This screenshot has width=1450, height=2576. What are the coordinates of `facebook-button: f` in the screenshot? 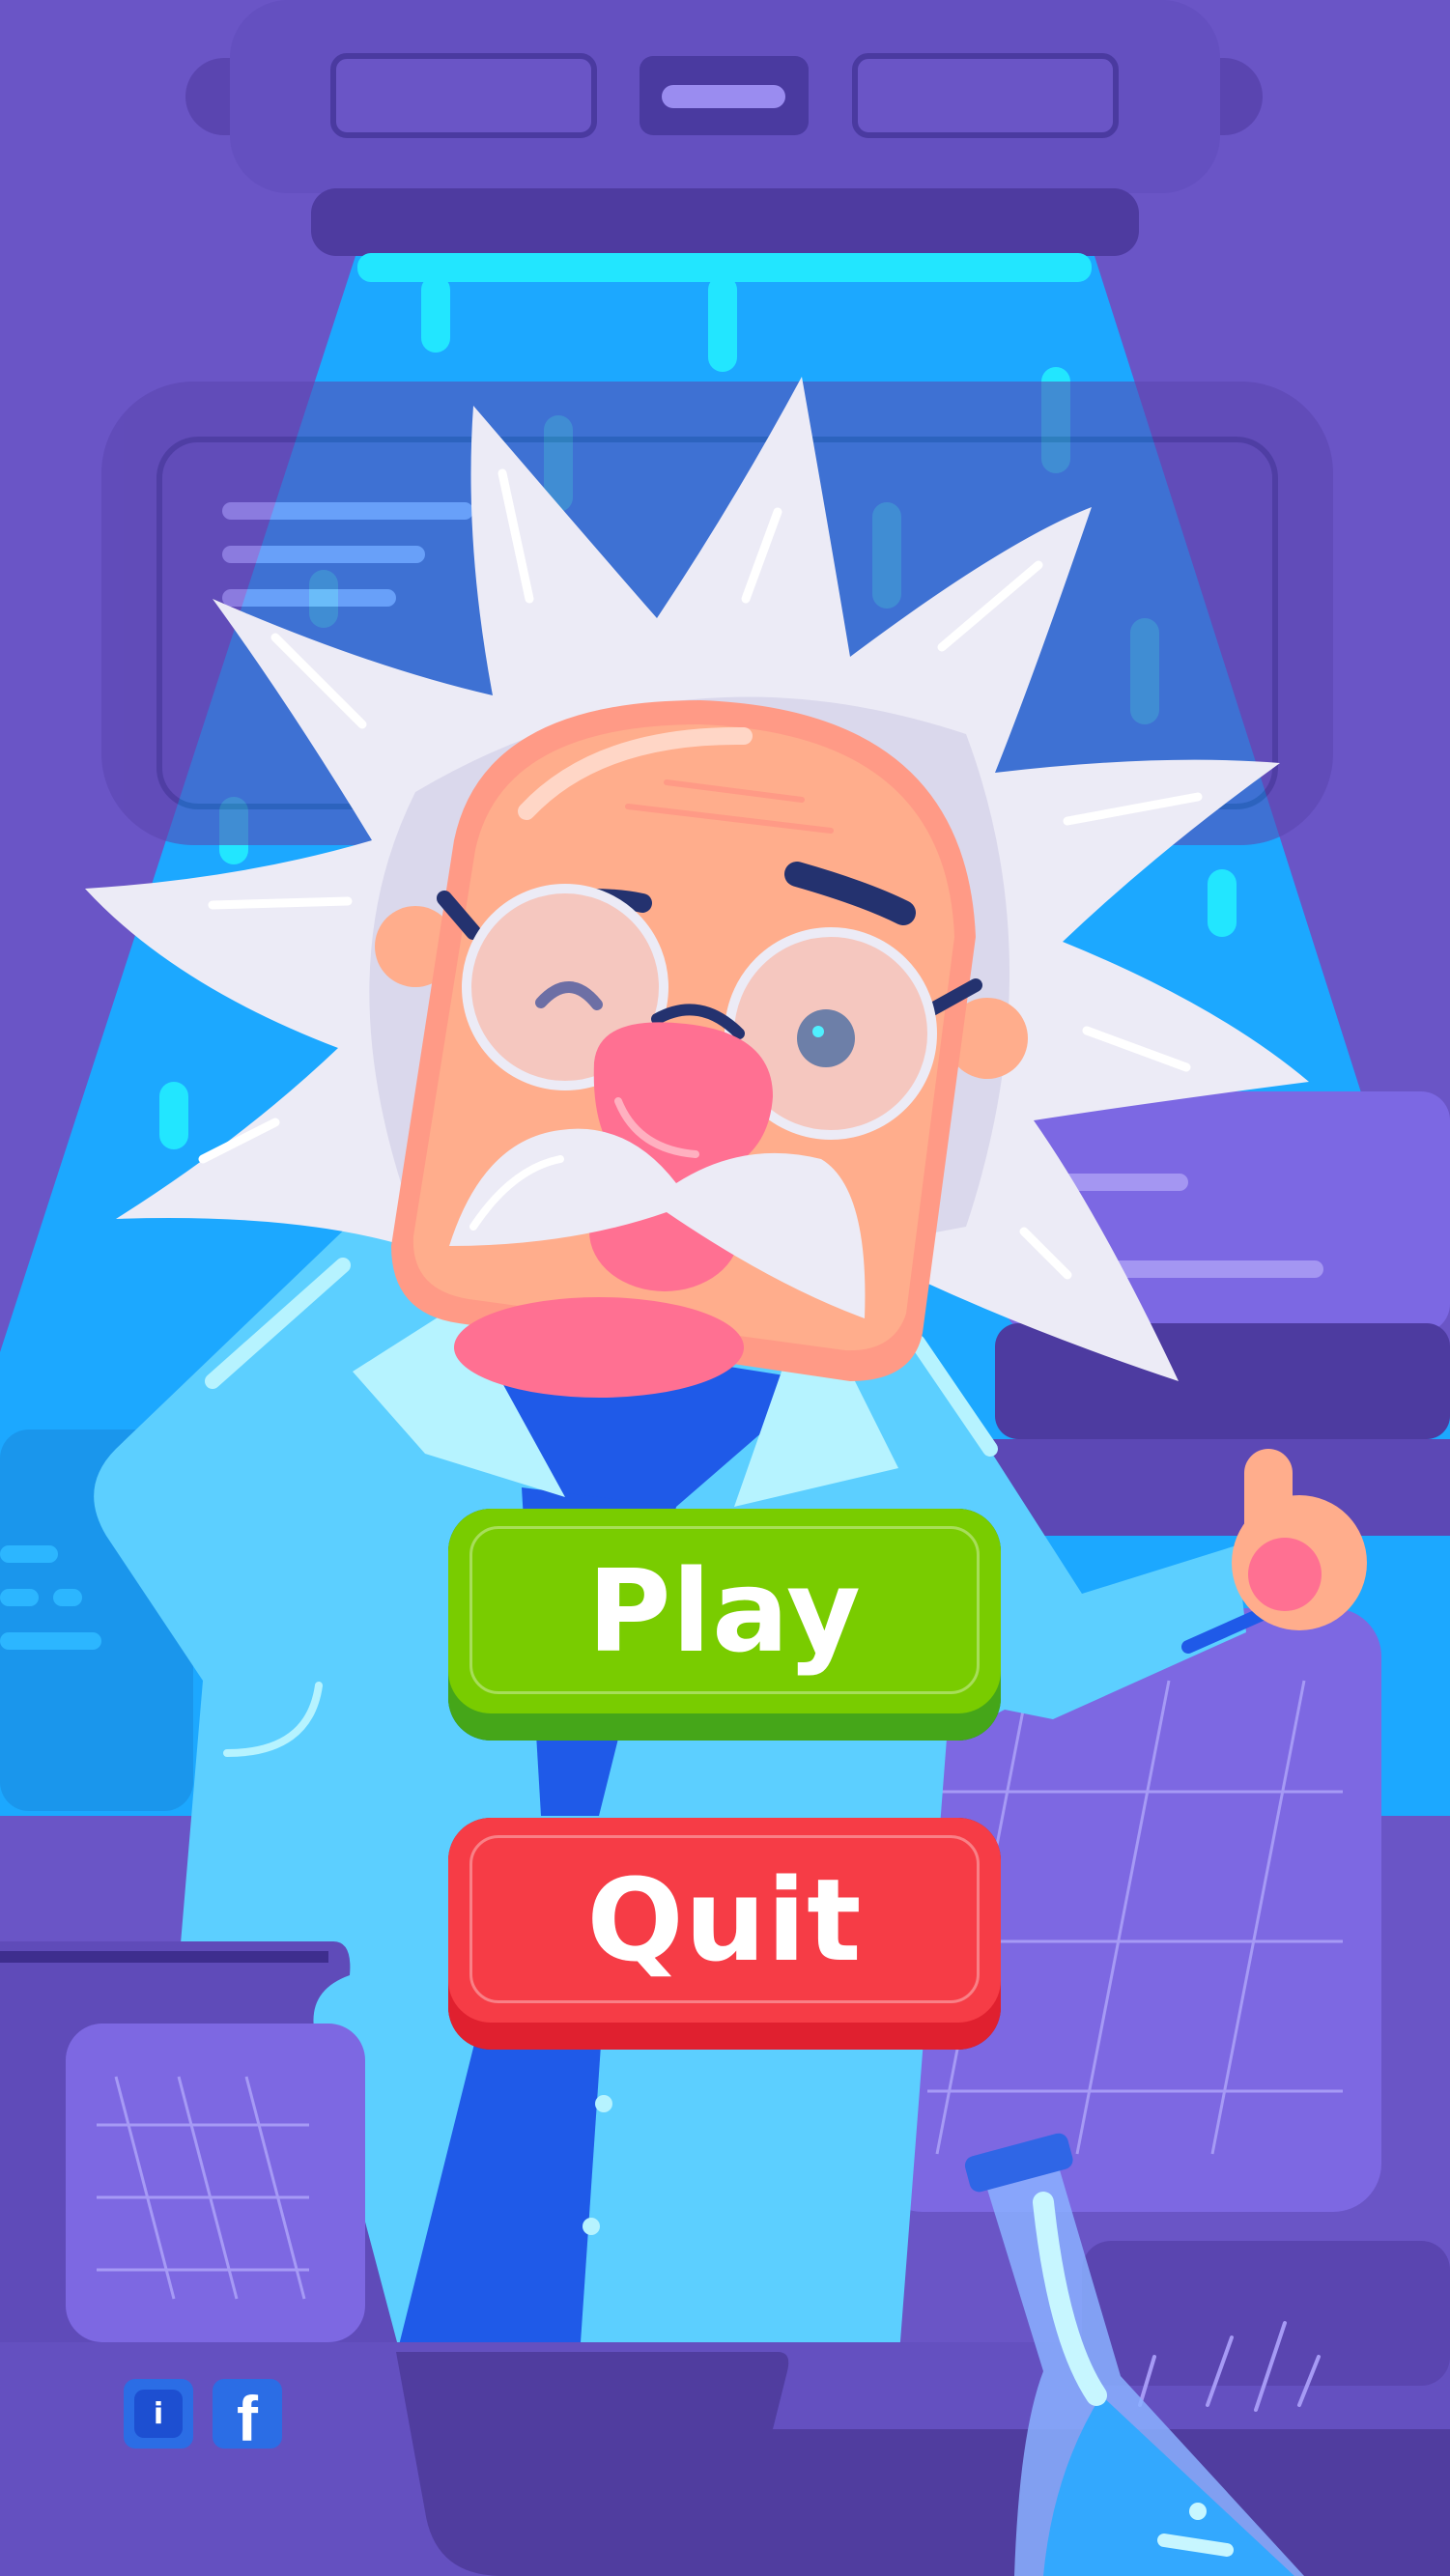 It's located at (248, 2416).